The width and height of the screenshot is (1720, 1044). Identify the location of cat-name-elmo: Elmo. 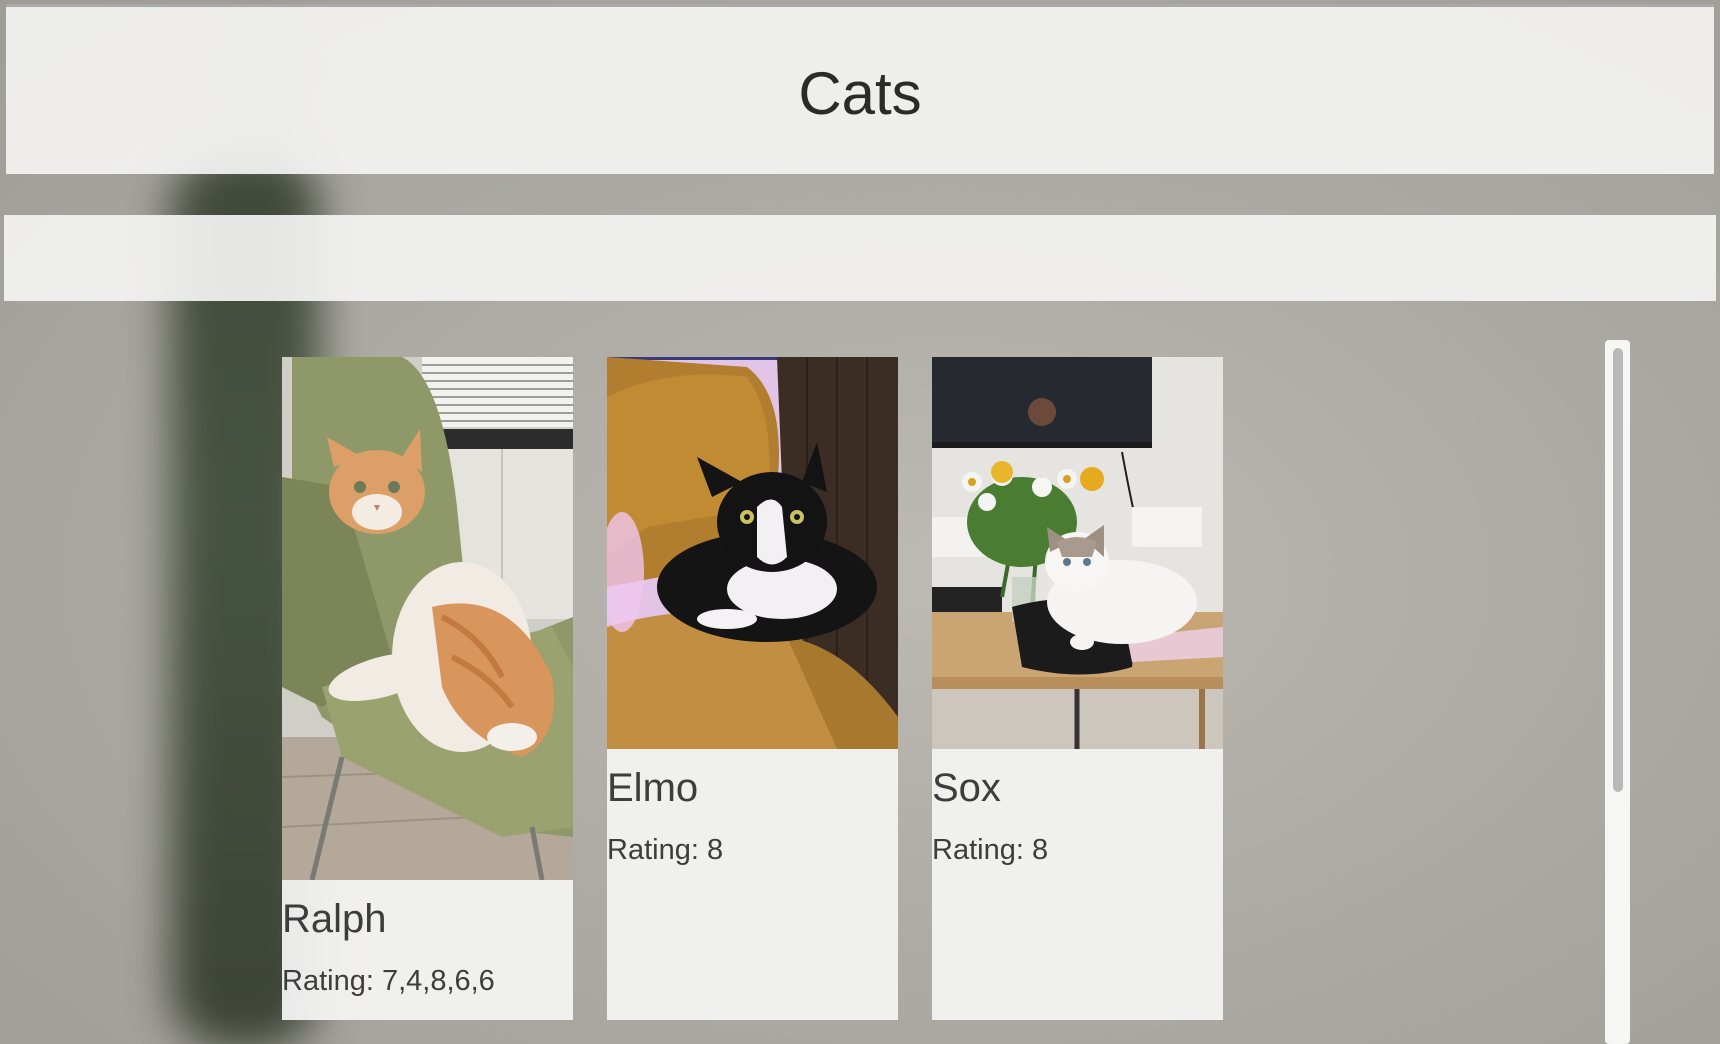
(653, 788).